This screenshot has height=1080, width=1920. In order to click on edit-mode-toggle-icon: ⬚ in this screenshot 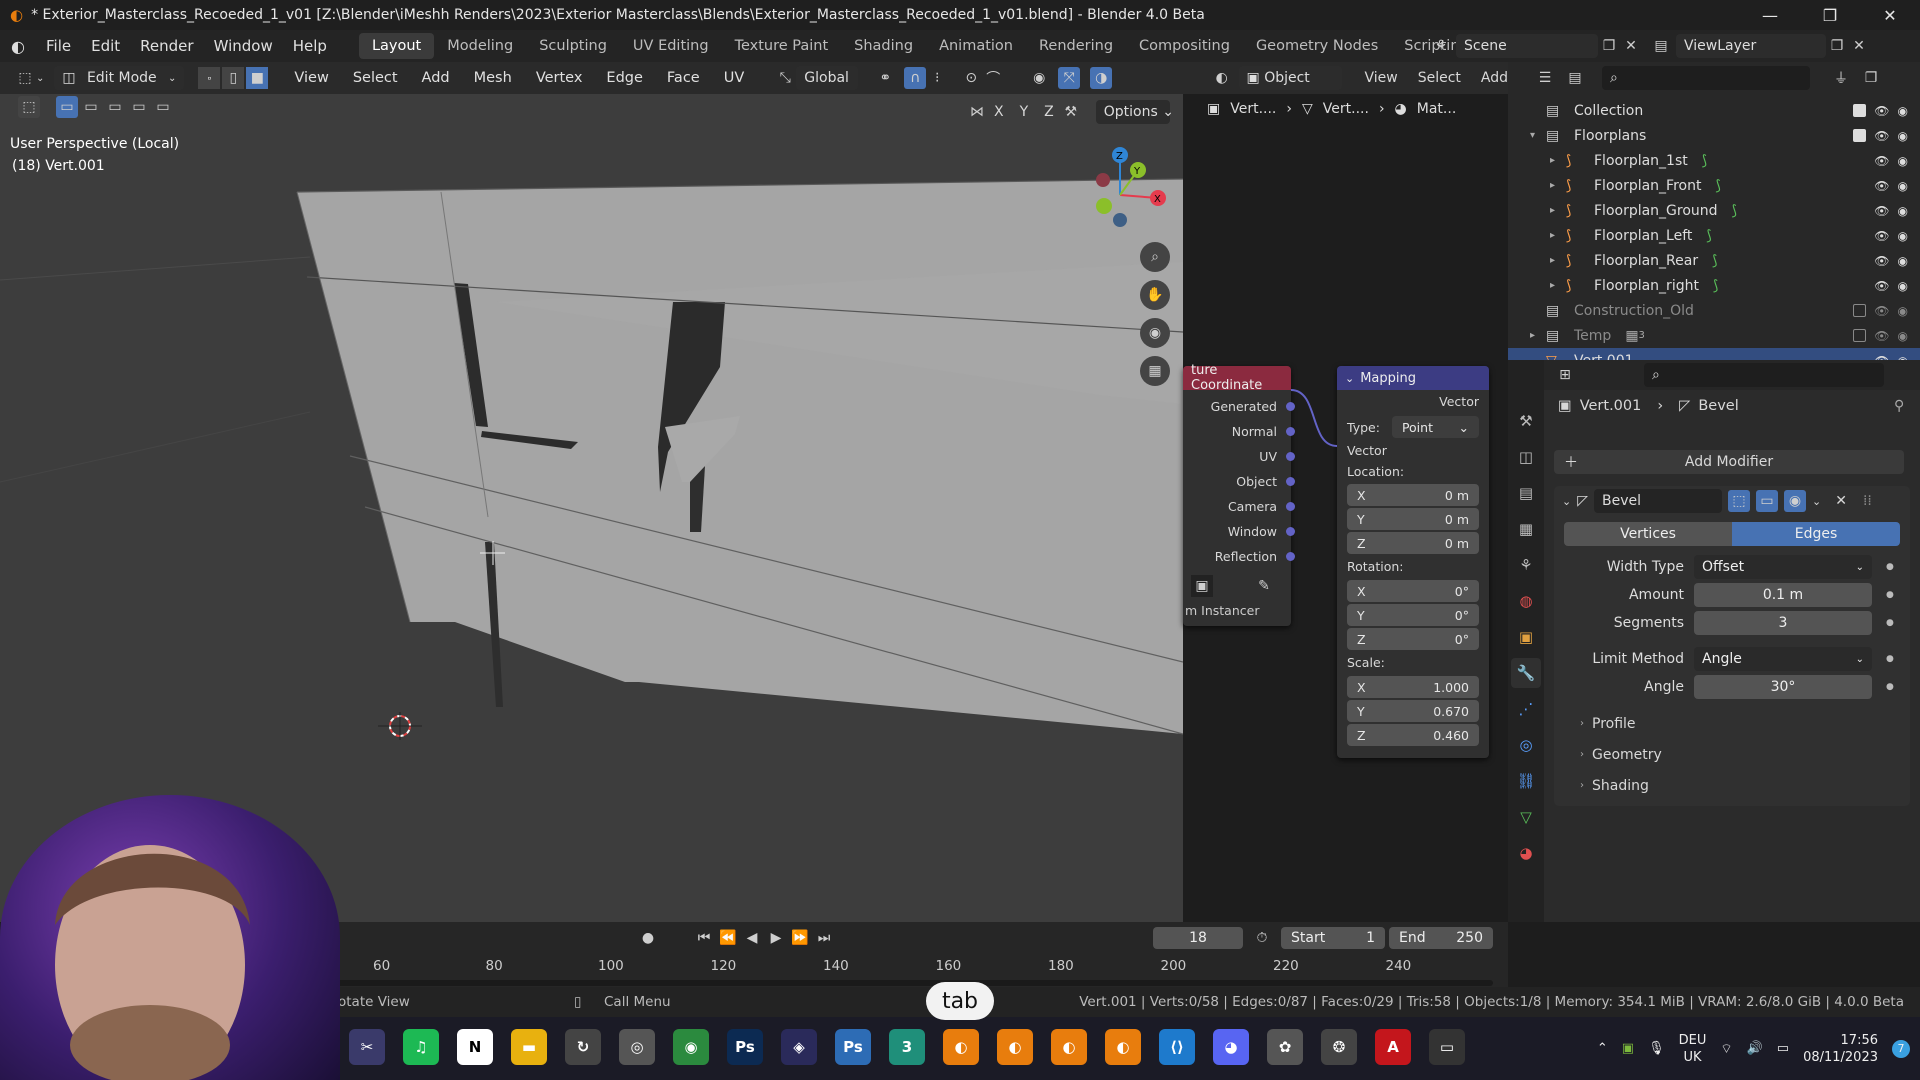, I will do `click(1739, 501)`.